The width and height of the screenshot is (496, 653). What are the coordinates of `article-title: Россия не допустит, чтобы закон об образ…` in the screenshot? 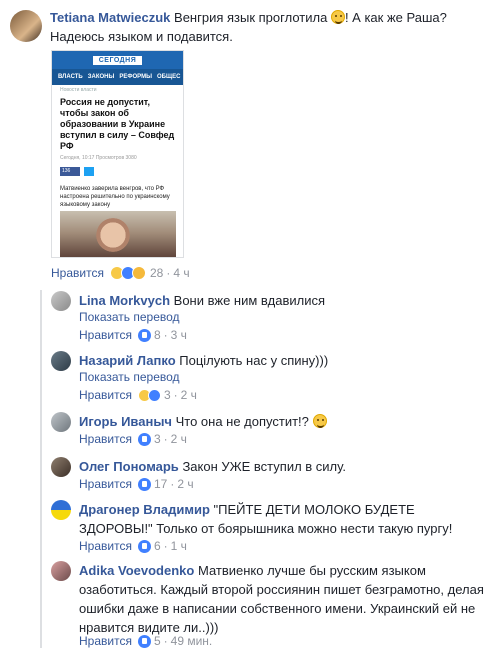 It's located at (117, 124).